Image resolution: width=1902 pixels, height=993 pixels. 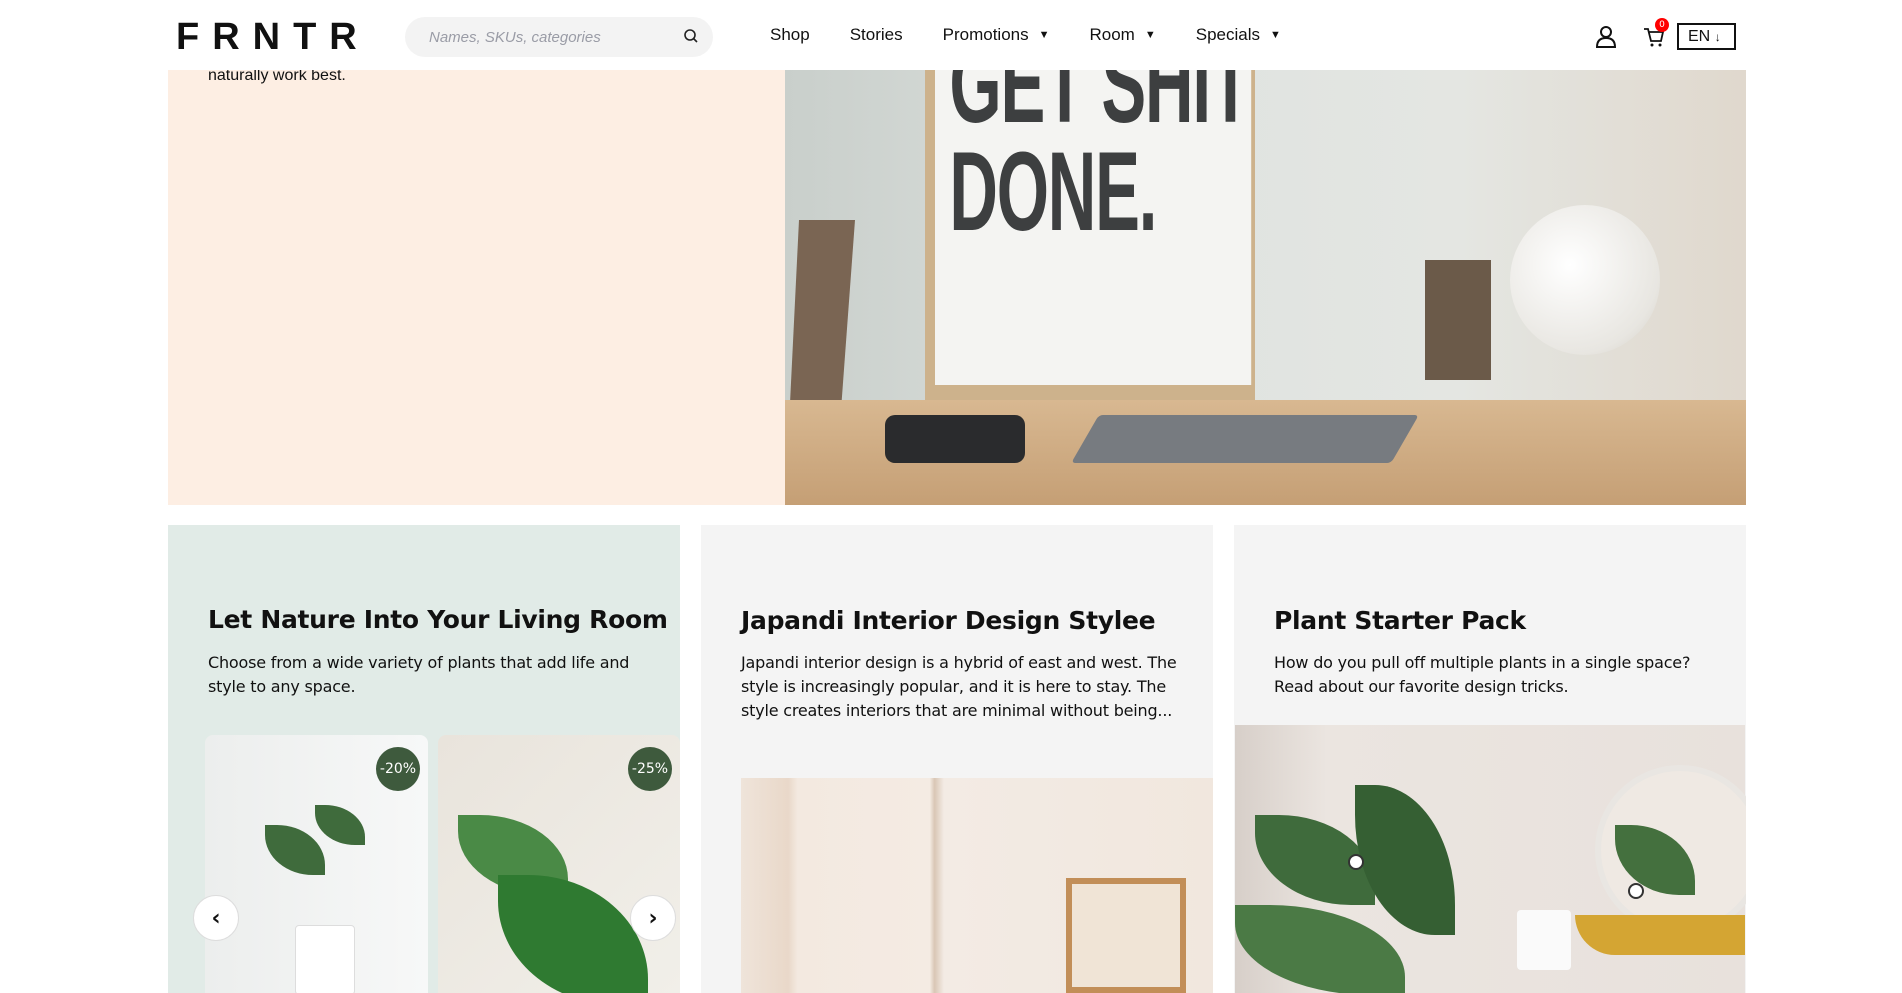 What do you see at coordinates (955, 439) in the screenshot?
I see `speaker-shape` at bounding box center [955, 439].